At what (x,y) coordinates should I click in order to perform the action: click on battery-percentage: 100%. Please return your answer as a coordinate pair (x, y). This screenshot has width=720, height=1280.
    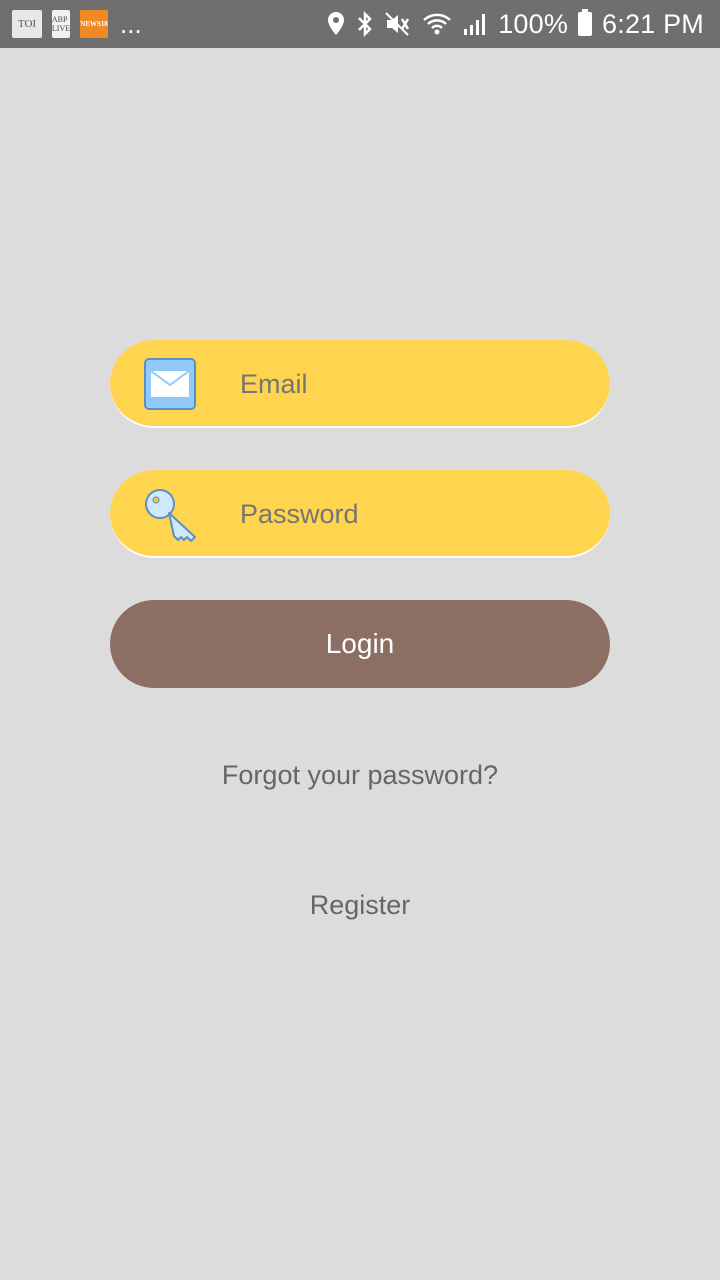
    Looking at the image, I should click on (533, 23).